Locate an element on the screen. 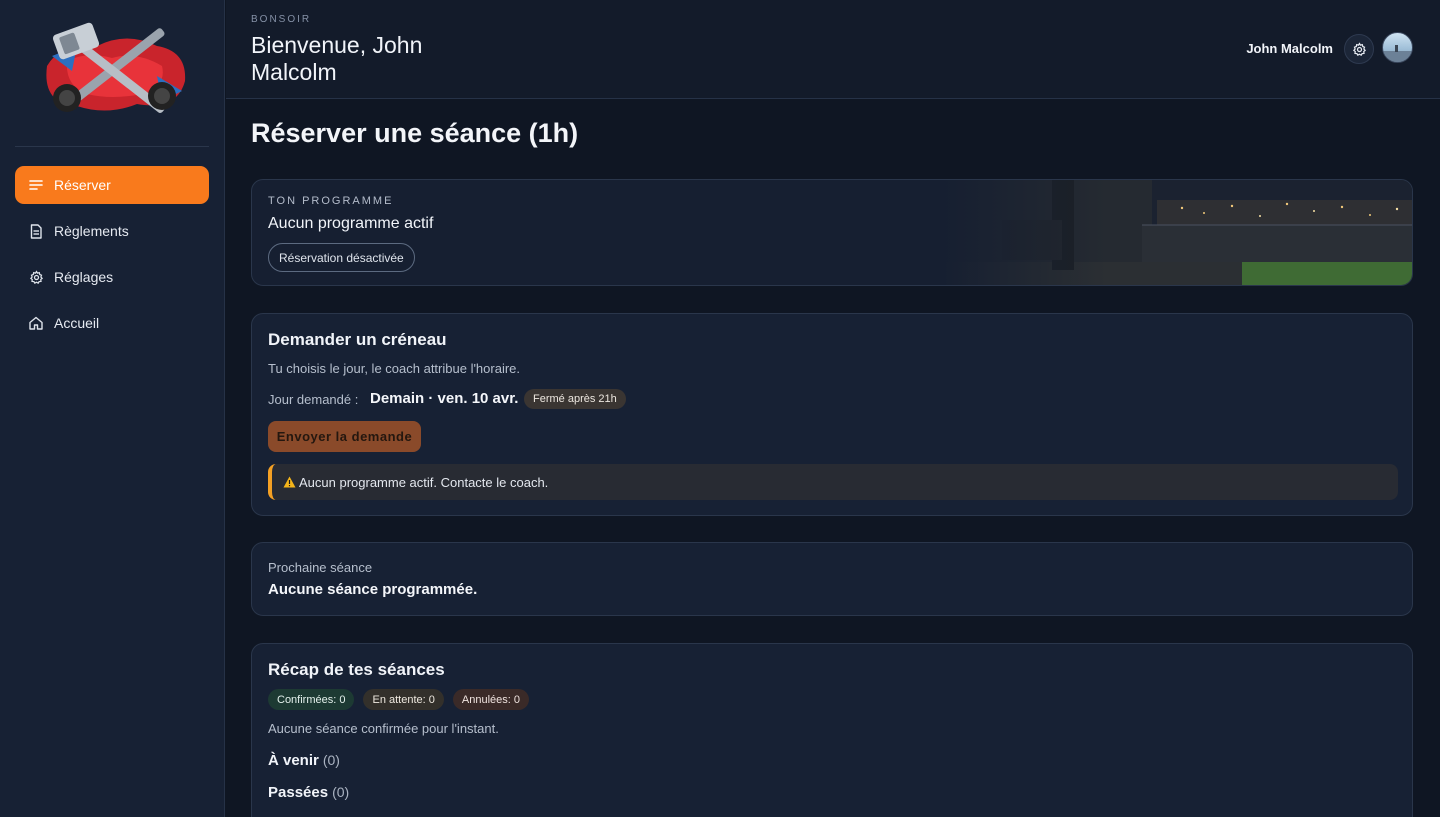  recap-badges: Confirmées: 0 En attente: 0 Annulées: 0 is located at coordinates (398, 699).